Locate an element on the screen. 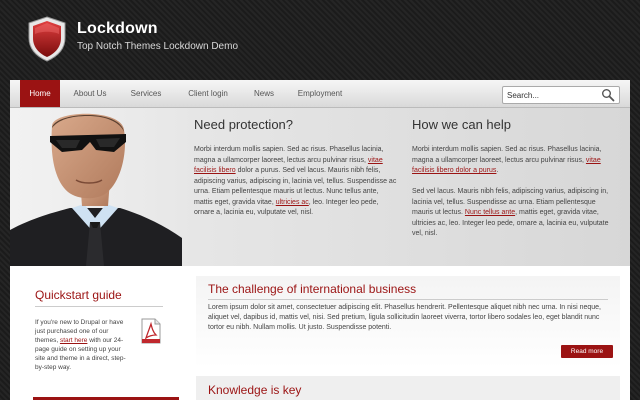 Image resolution: width=640 pixels, height=400 pixels. search-box is located at coordinates (561, 95).